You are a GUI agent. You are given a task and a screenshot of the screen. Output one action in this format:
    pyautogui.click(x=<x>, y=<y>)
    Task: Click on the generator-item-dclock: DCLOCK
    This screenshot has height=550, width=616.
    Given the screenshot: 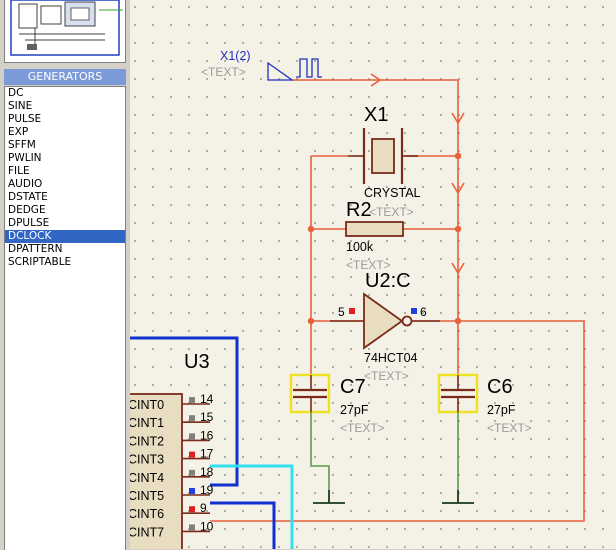 What is the action you would take?
    pyautogui.click(x=65, y=236)
    